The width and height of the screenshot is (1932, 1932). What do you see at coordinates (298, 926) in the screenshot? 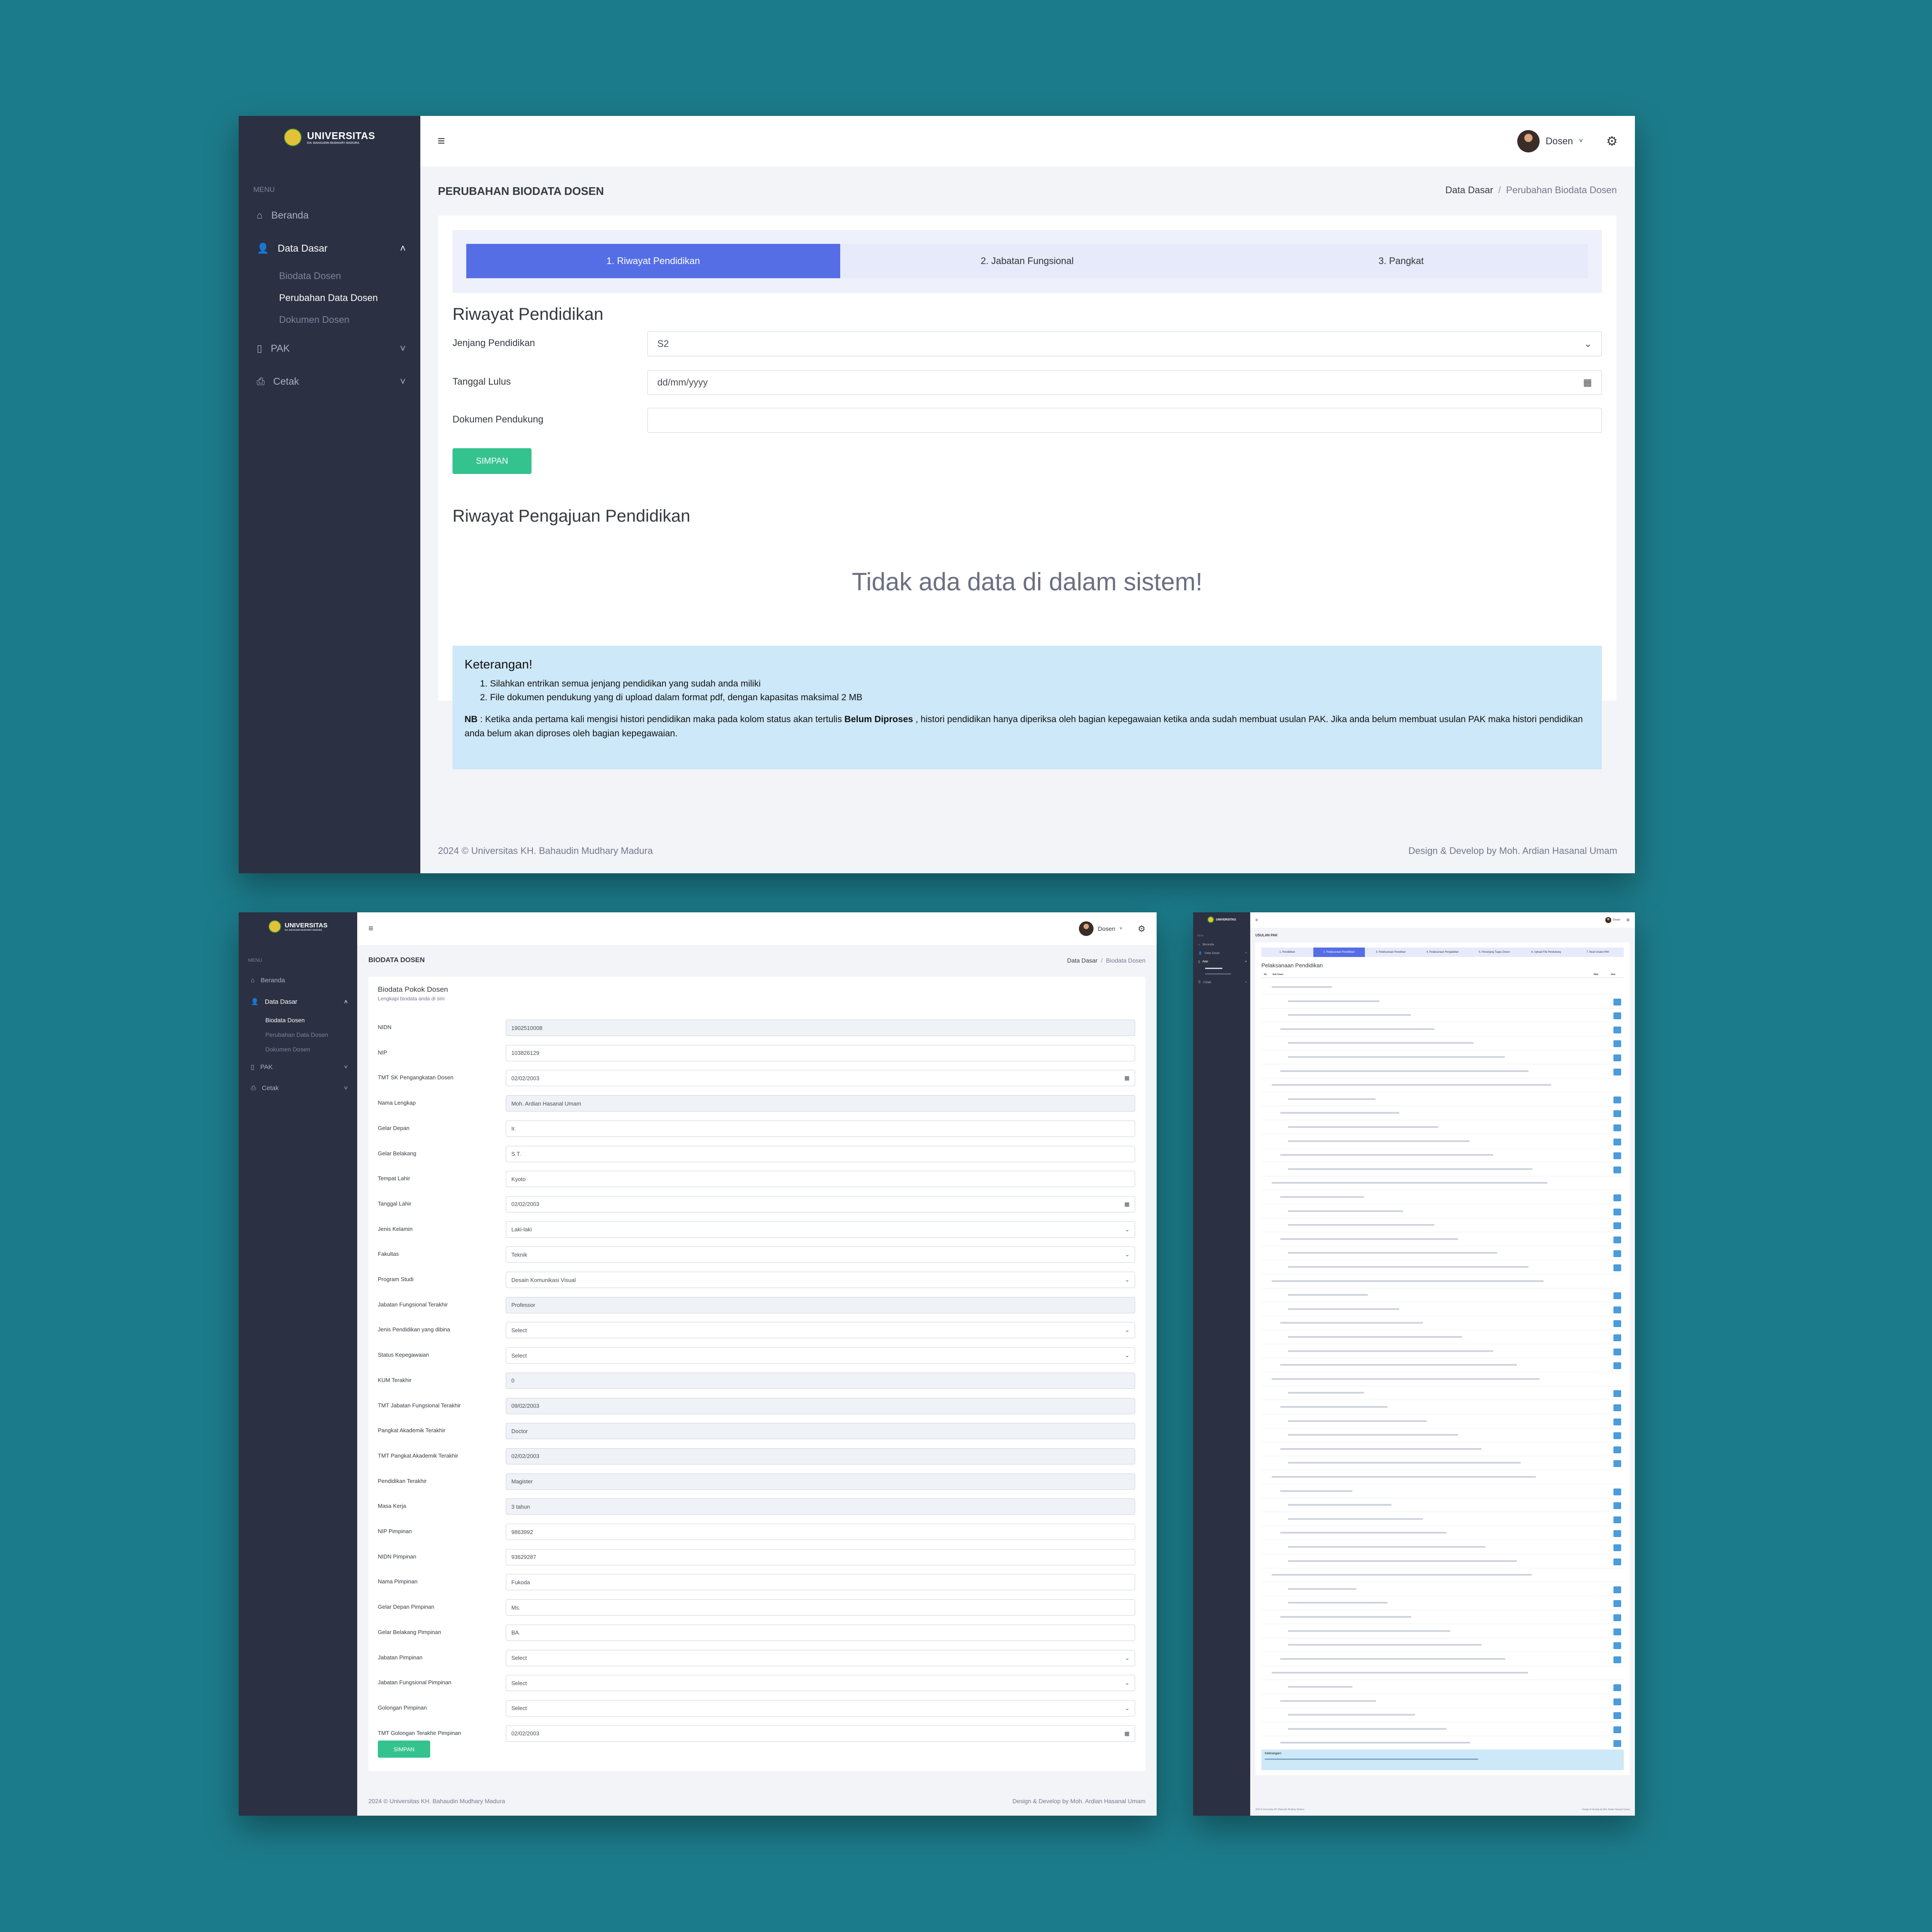
I see `brand-logo: UNIVERSITAS KH. BAHAUDIN MUDHARY MADURA` at bounding box center [298, 926].